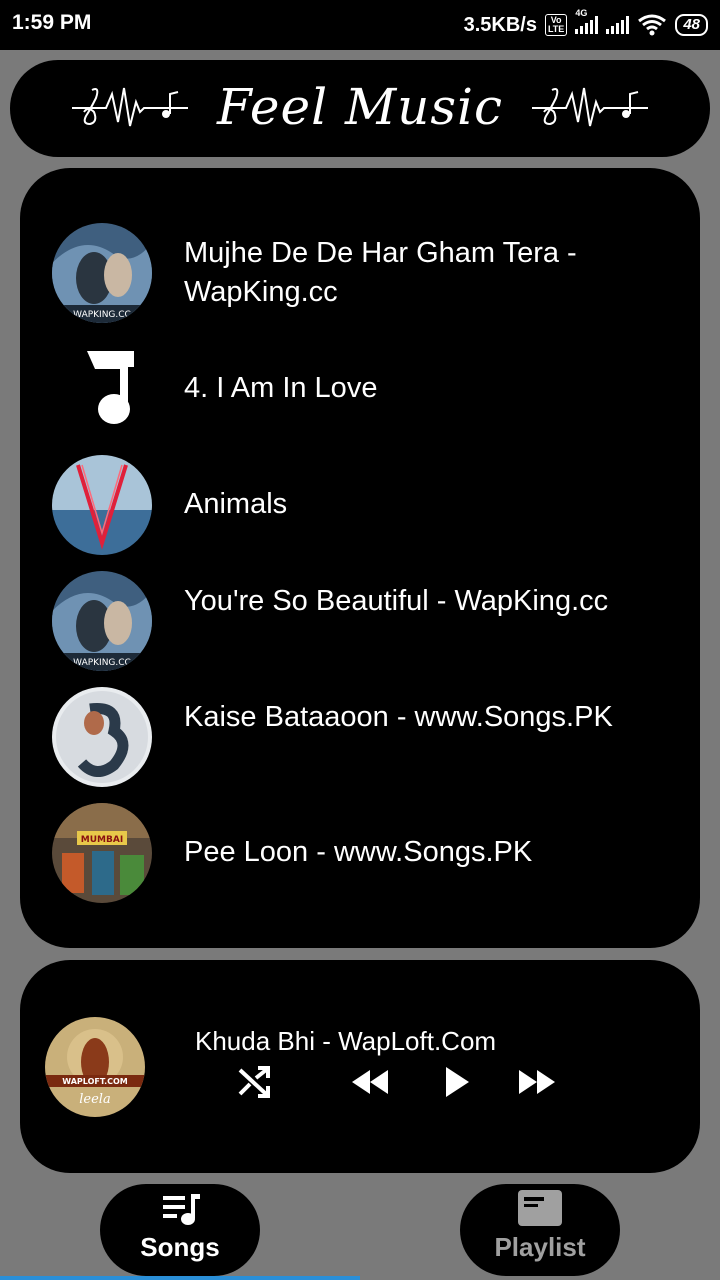 Image resolution: width=720 pixels, height=1280 pixels. Describe the element at coordinates (102, 505) in the screenshot. I see `album-art-v` at that location.